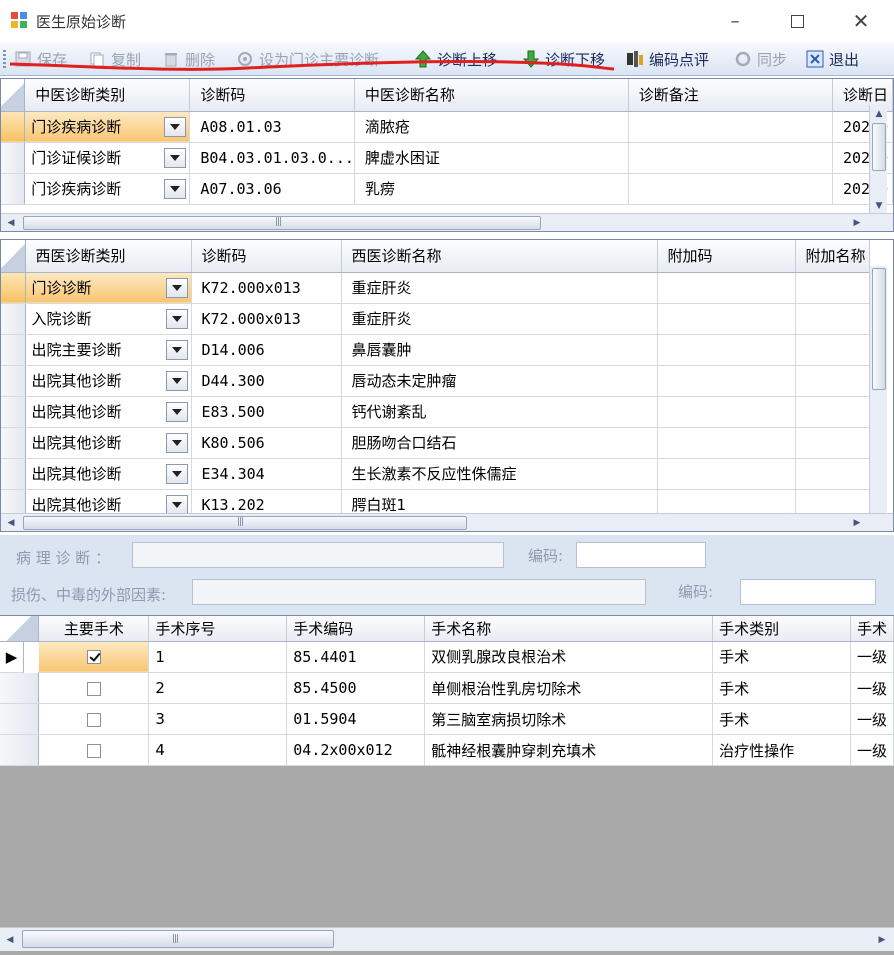 The width and height of the screenshot is (894, 955). What do you see at coordinates (808, 592) in the screenshot?
I see `external-code-input` at bounding box center [808, 592].